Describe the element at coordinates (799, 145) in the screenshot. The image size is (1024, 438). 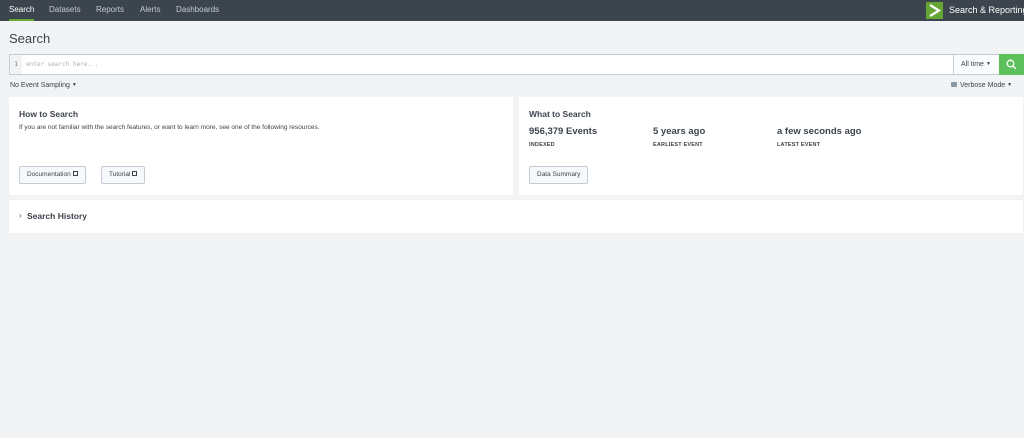
I see `latest-event-label: LATEST EVENT` at that location.